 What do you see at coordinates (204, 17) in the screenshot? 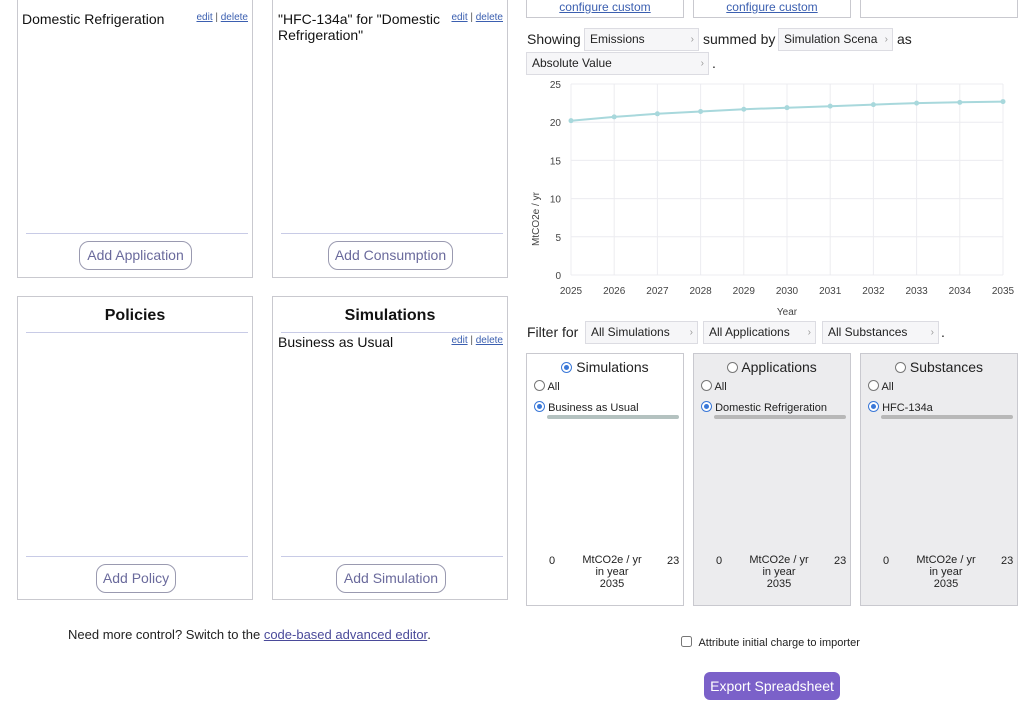
I see `edit-application-link: edit` at bounding box center [204, 17].